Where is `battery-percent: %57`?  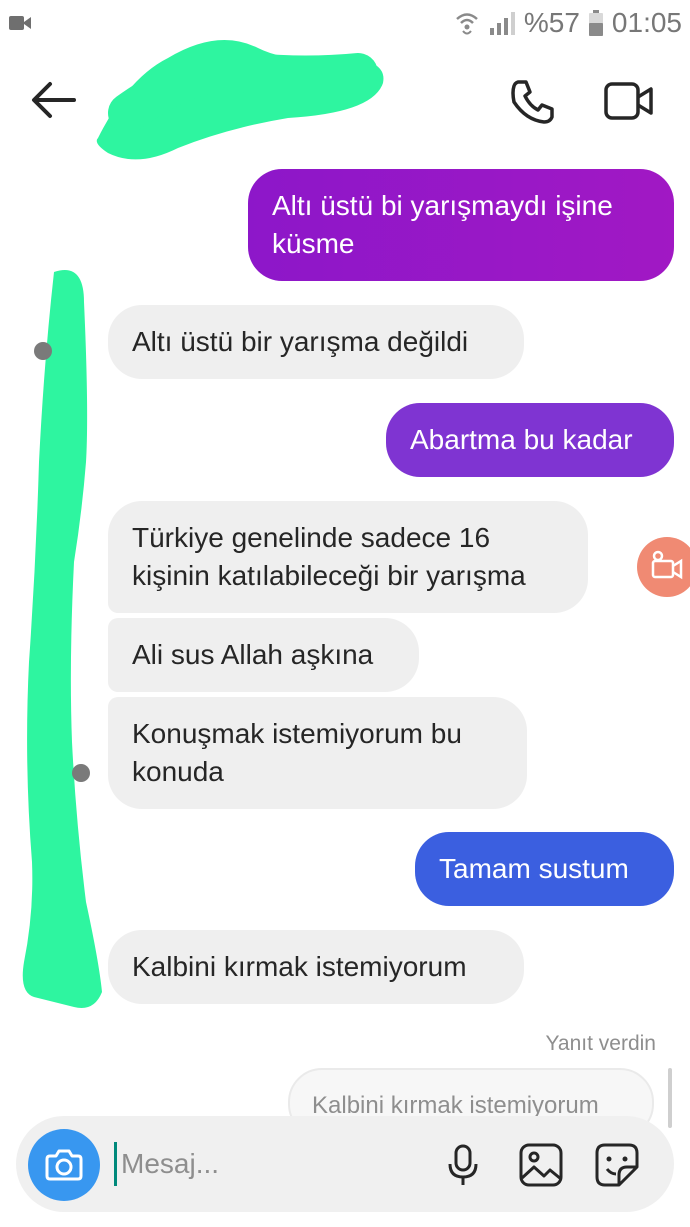 battery-percent: %57 is located at coordinates (551, 22).